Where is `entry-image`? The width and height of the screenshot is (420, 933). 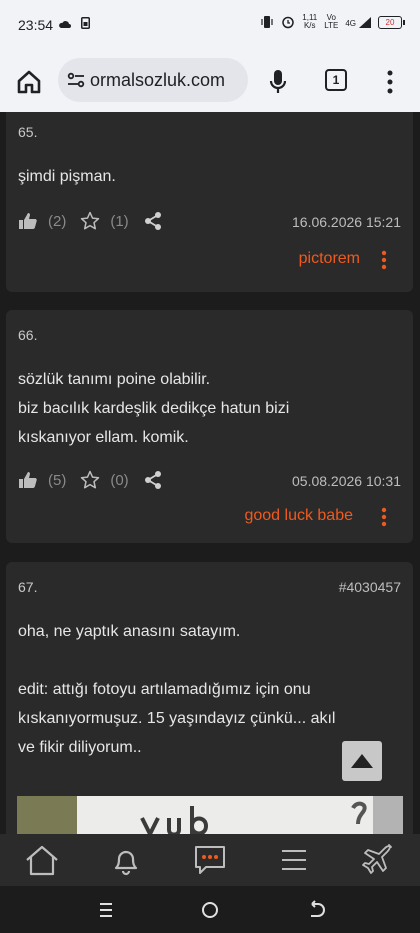
entry-image is located at coordinates (210, 815).